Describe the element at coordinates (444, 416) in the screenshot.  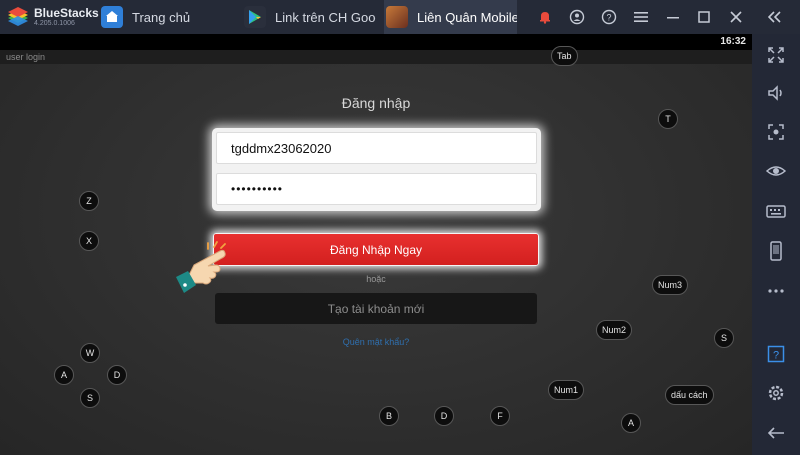
I see `keymap-d-bottom: D` at that location.